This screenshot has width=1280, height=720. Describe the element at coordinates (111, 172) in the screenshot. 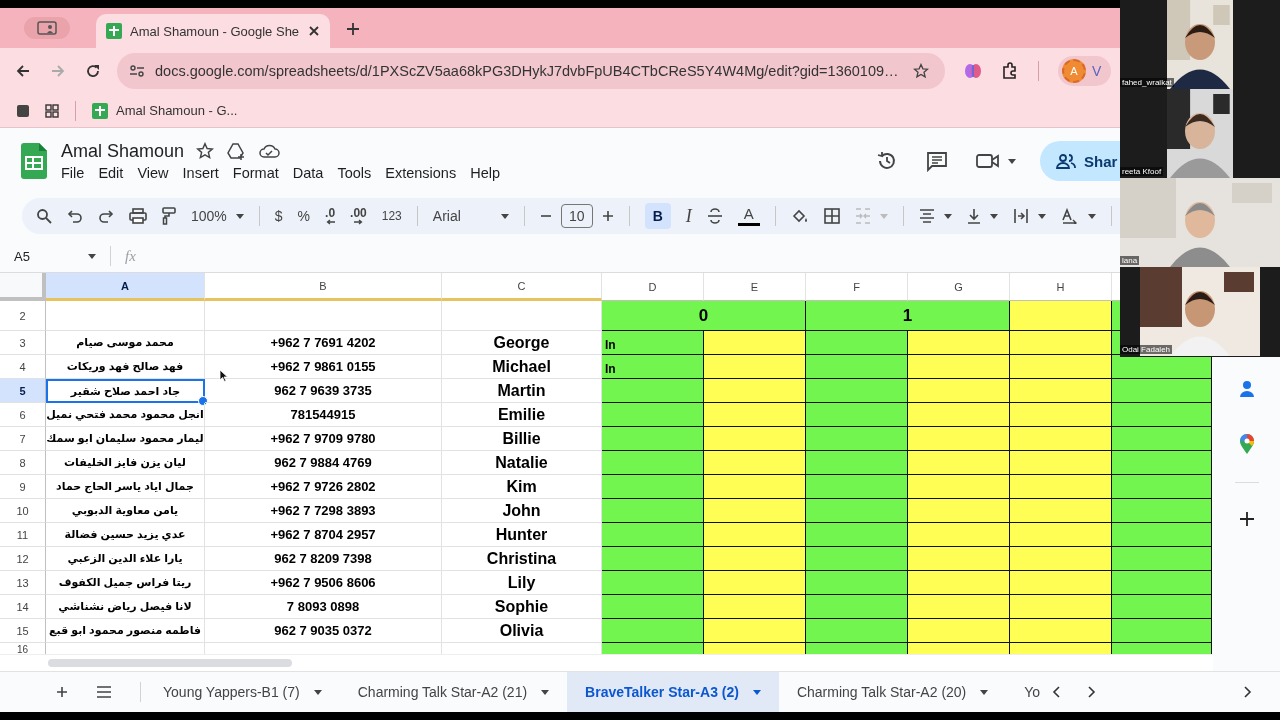

I see `menu-item: Edit` at that location.